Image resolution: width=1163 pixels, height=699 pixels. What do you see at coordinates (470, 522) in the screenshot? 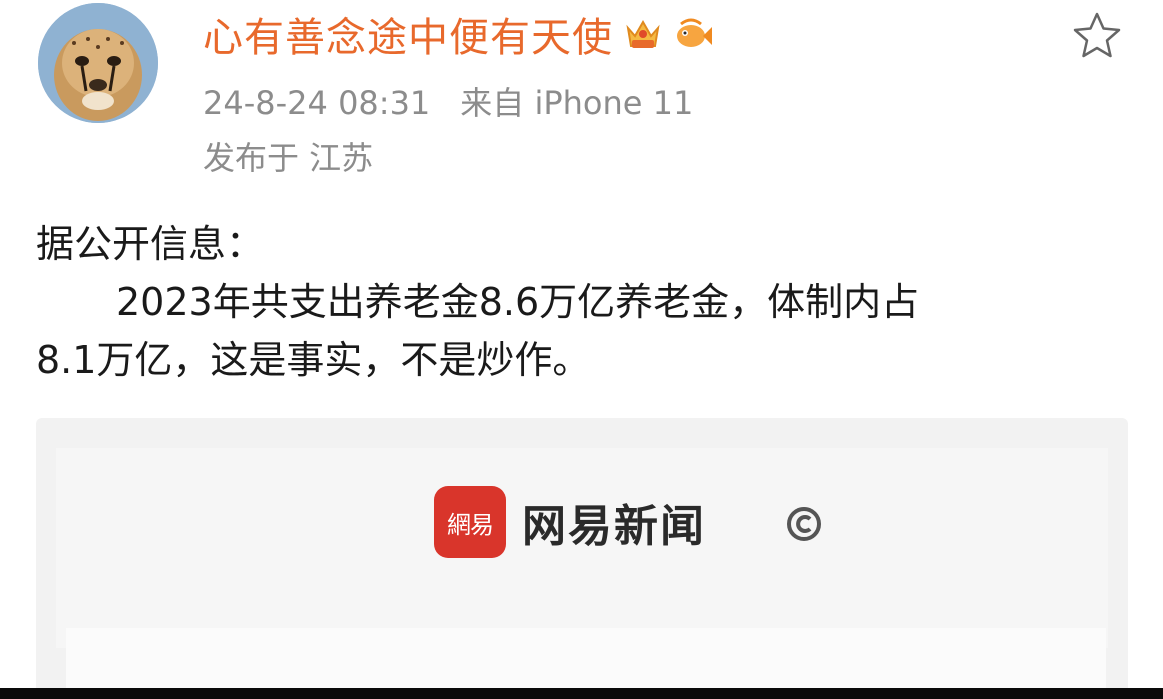
I see `netease-app-icon: 網易` at bounding box center [470, 522].